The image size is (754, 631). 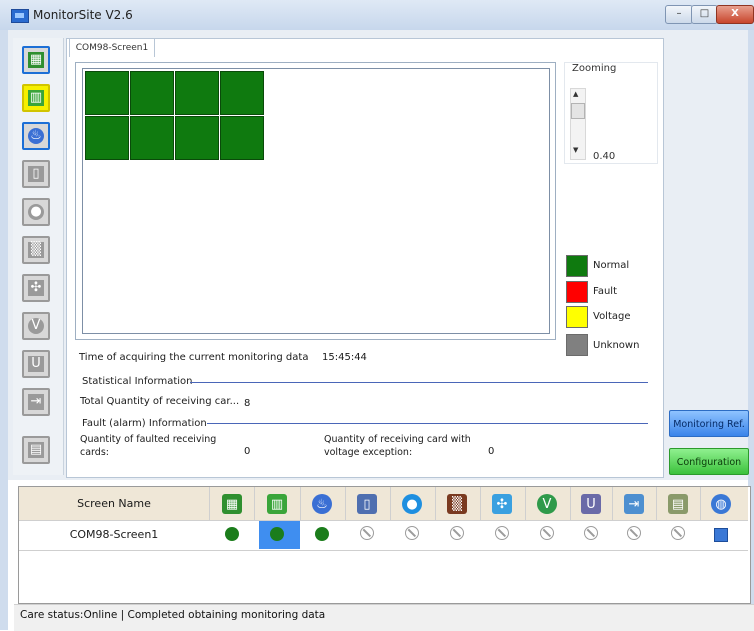 What do you see at coordinates (721, 504) in the screenshot?
I see `globe-icon: ◍` at bounding box center [721, 504].